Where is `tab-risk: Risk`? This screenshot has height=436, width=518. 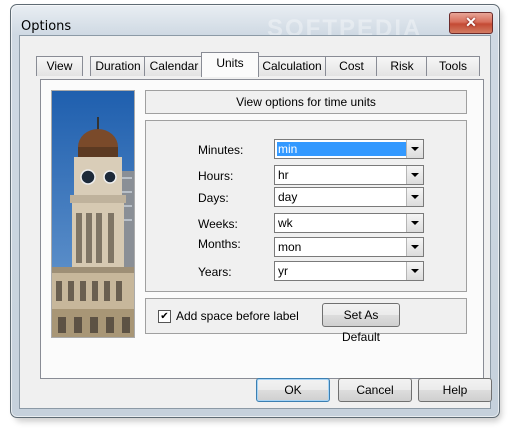 tab-risk: Risk is located at coordinates (402, 66).